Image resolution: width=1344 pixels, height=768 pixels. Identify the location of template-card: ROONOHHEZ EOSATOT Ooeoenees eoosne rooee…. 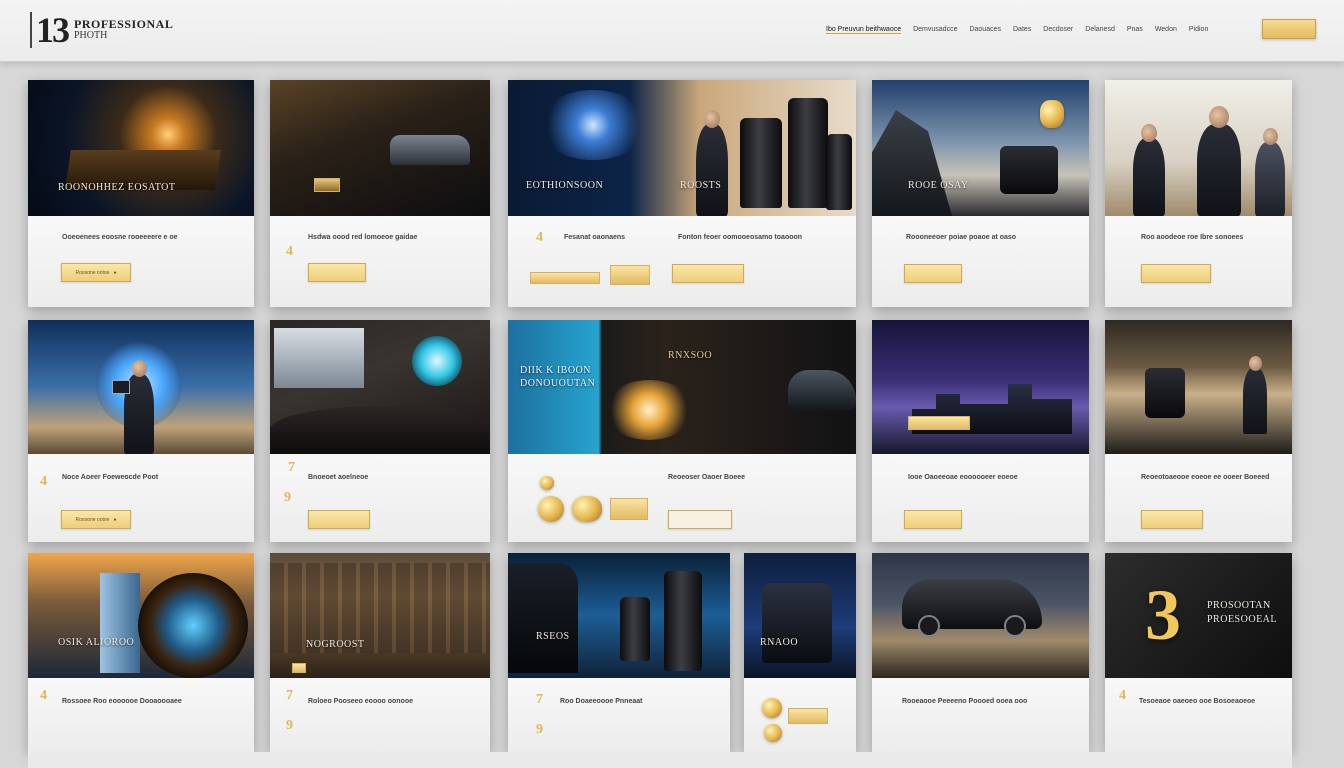
(141, 193).